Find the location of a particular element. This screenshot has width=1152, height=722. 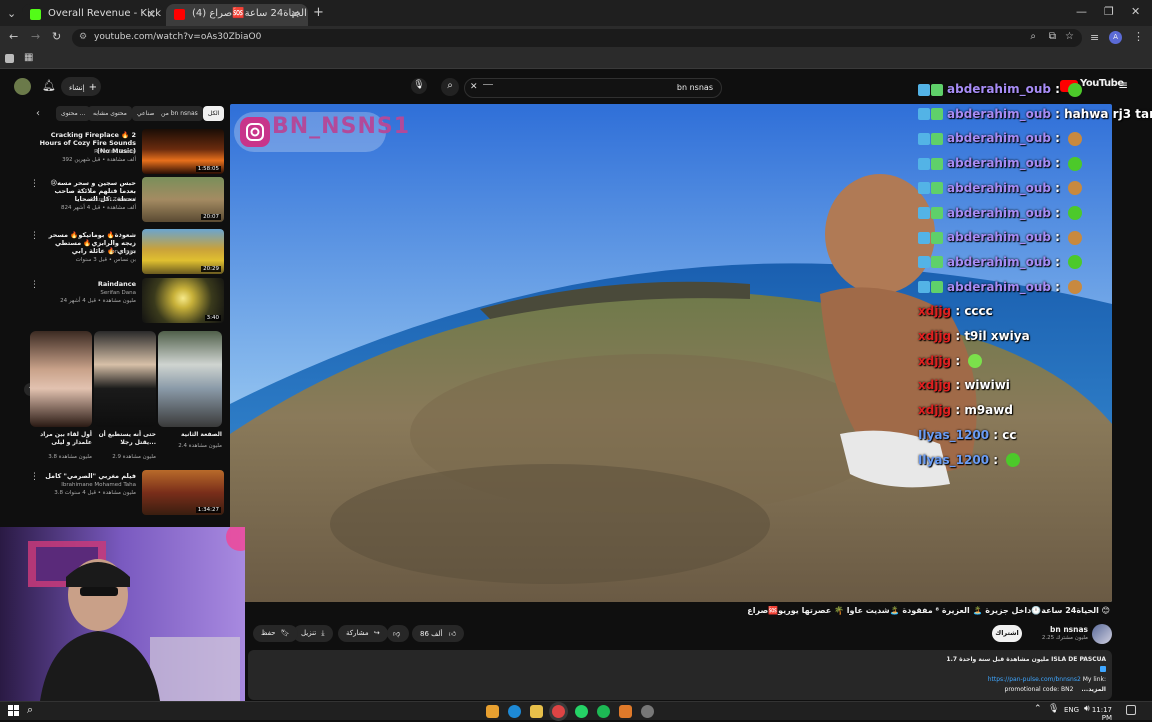

obs-icon is located at coordinates (647, 711).